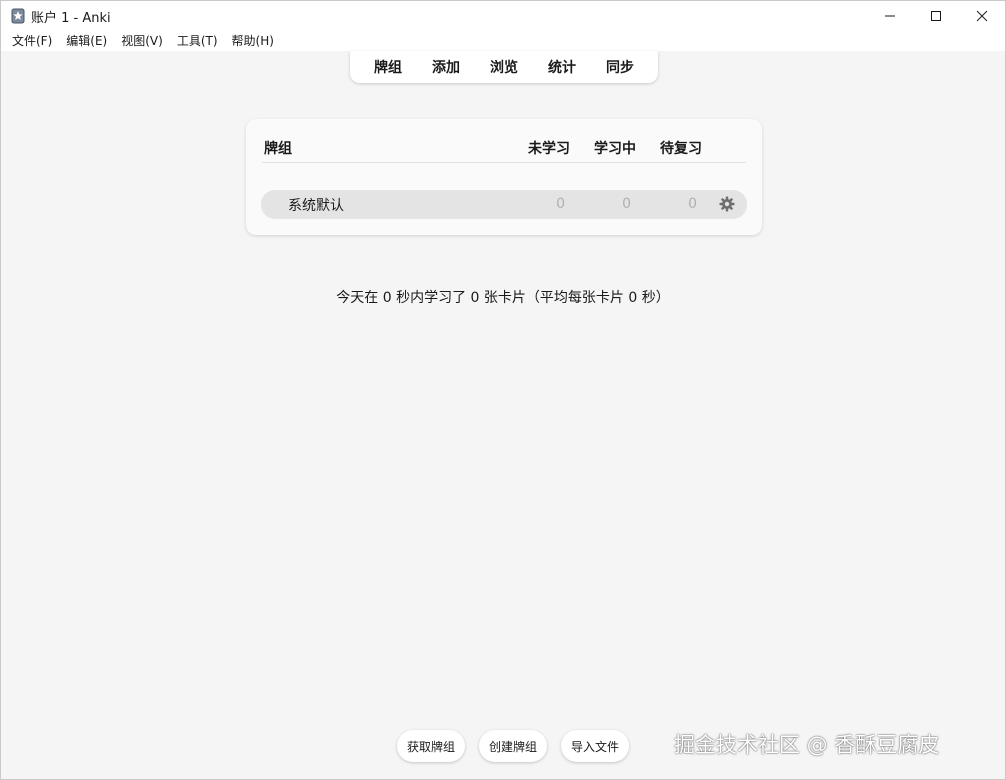 The image size is (1006, 780). I want to click on deck-list-header: 牌组 未学习 学习中 待复习, so click(504, 141).